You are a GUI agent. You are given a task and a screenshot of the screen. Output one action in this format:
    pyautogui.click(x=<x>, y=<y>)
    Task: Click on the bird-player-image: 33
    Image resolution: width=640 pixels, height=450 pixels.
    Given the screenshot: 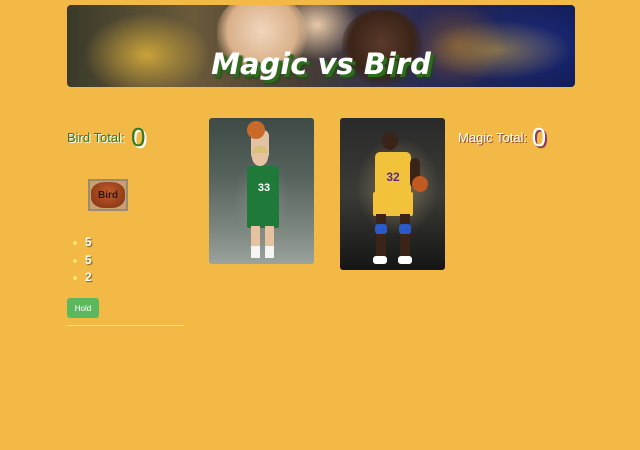 What is the action you would take?
    pyautogui.click(x=261, y=191)
    